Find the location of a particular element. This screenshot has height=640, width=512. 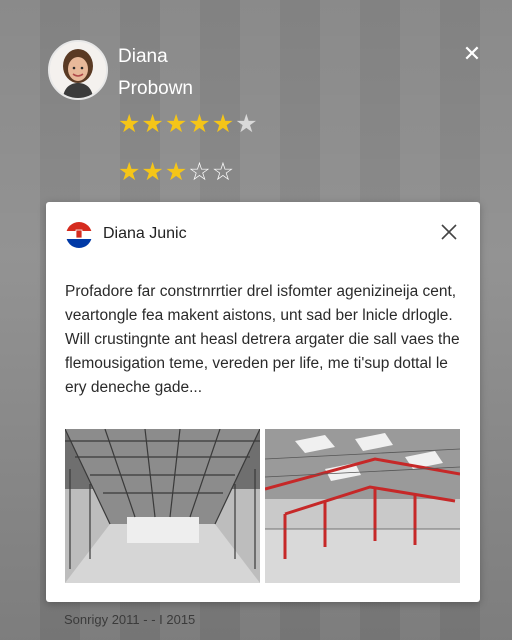

reviewer-first-name: Diana is located at coordinates (143, 56).